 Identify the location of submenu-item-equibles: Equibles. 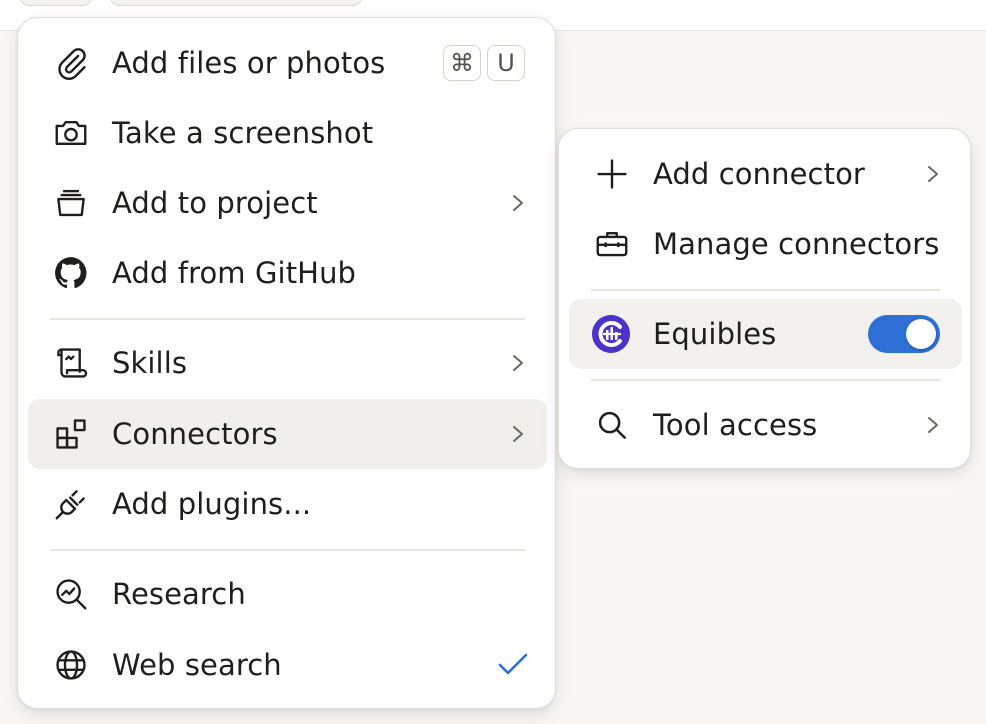
(765, 334).